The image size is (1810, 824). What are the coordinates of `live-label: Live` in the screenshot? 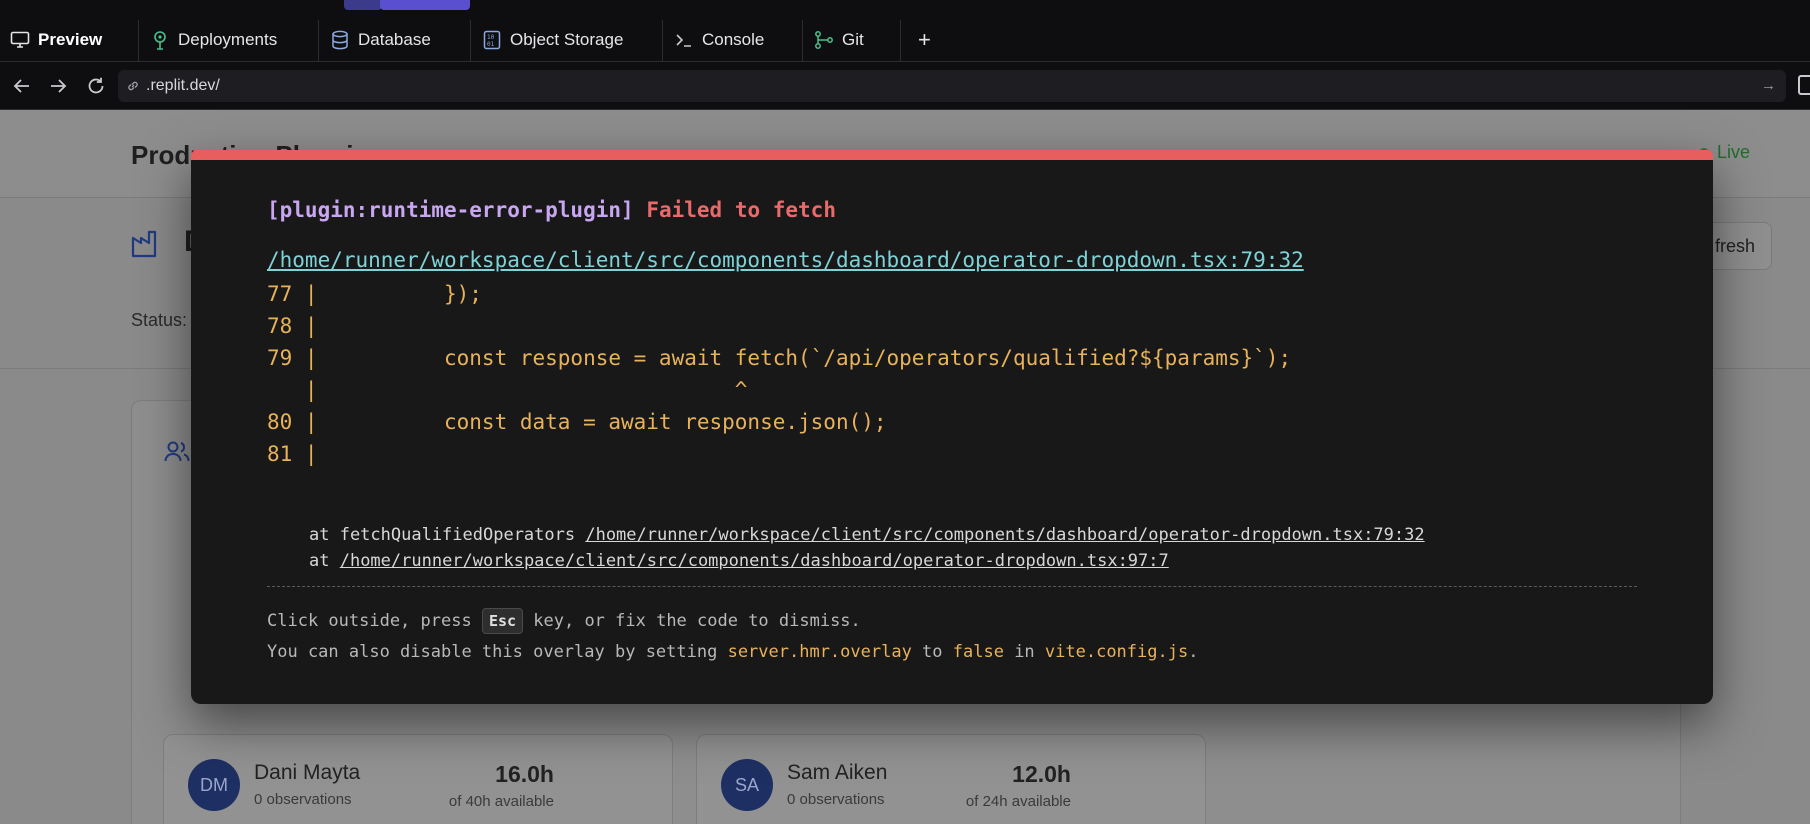 It's located at (1734, 152).